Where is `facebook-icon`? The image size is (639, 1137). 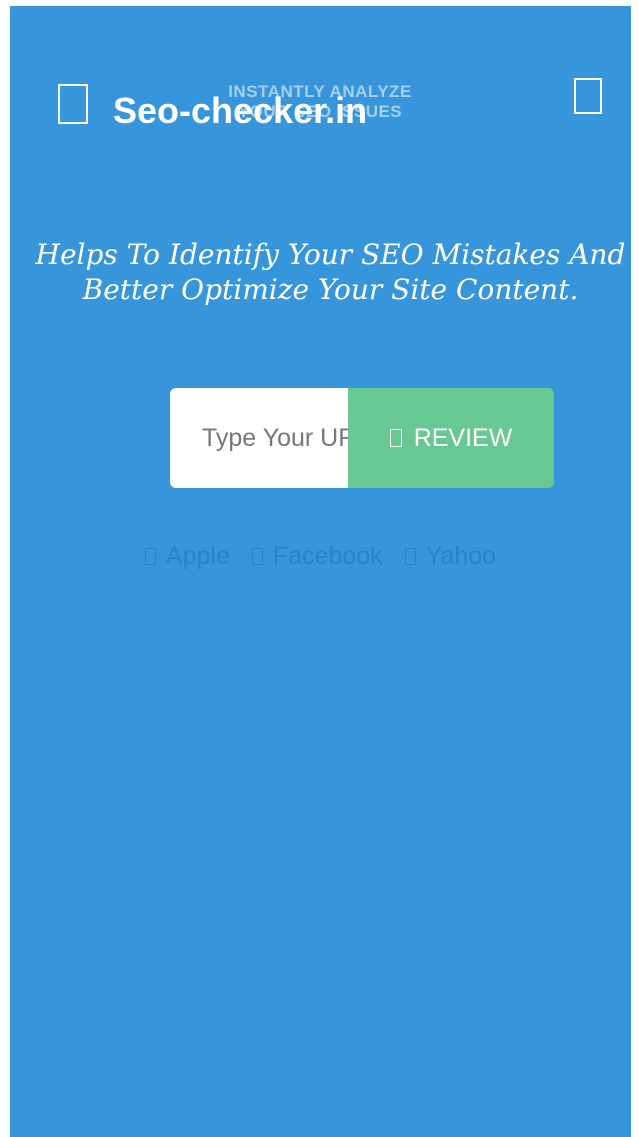 facebook-icon is located at coordinates (257, 556).